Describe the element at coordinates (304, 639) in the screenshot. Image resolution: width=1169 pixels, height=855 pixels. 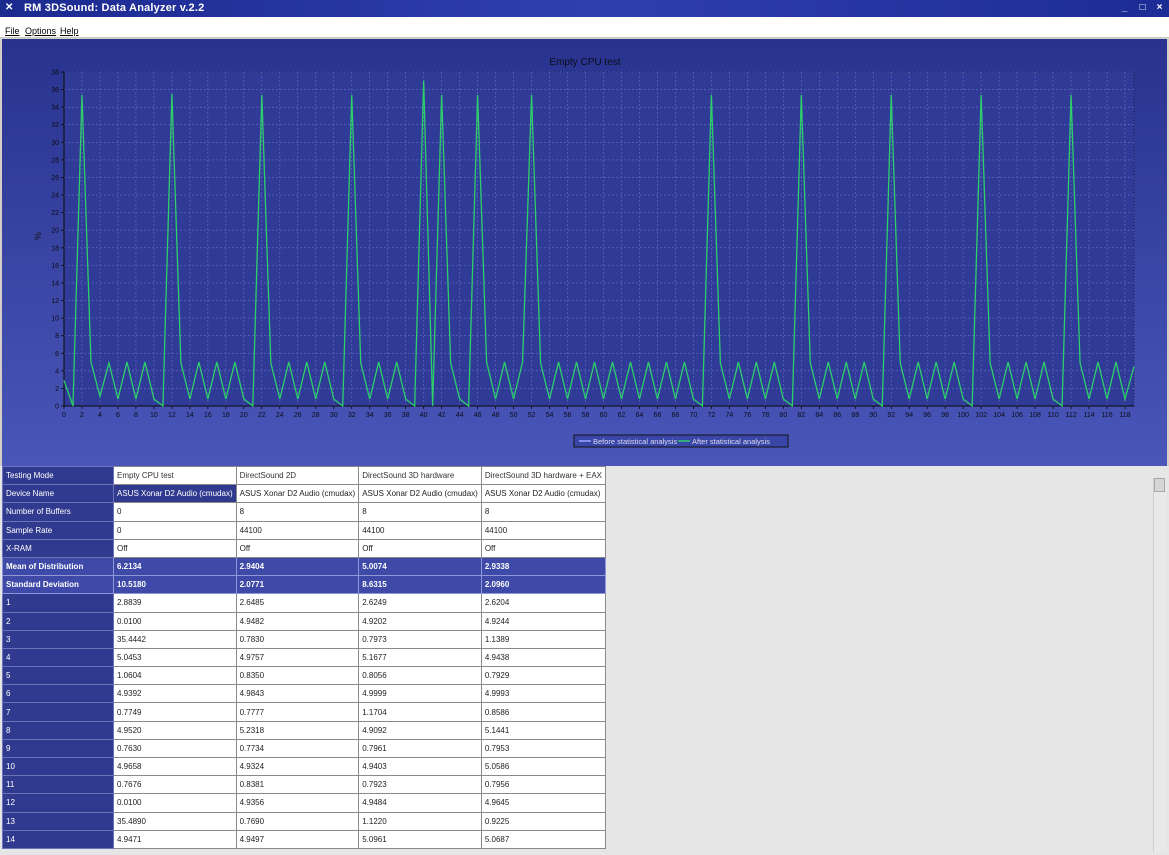
I see `table-row: 3 35.4442 0.7830 0.7973 1.1389` at that location.